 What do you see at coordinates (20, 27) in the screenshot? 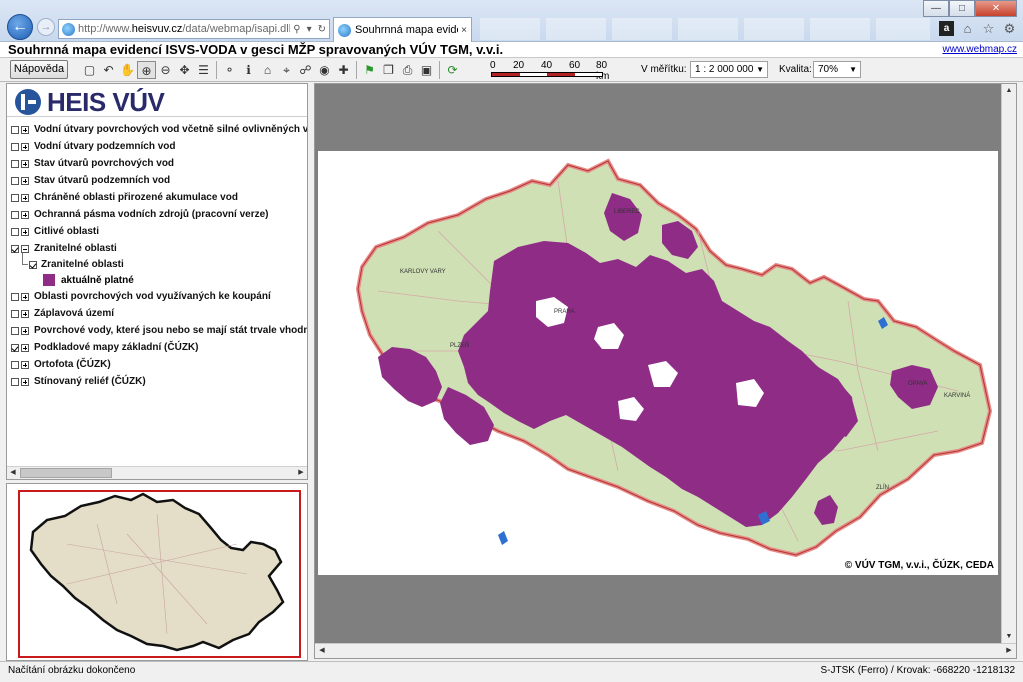
I see `back-button: ←` at bounding box center [20, 27].